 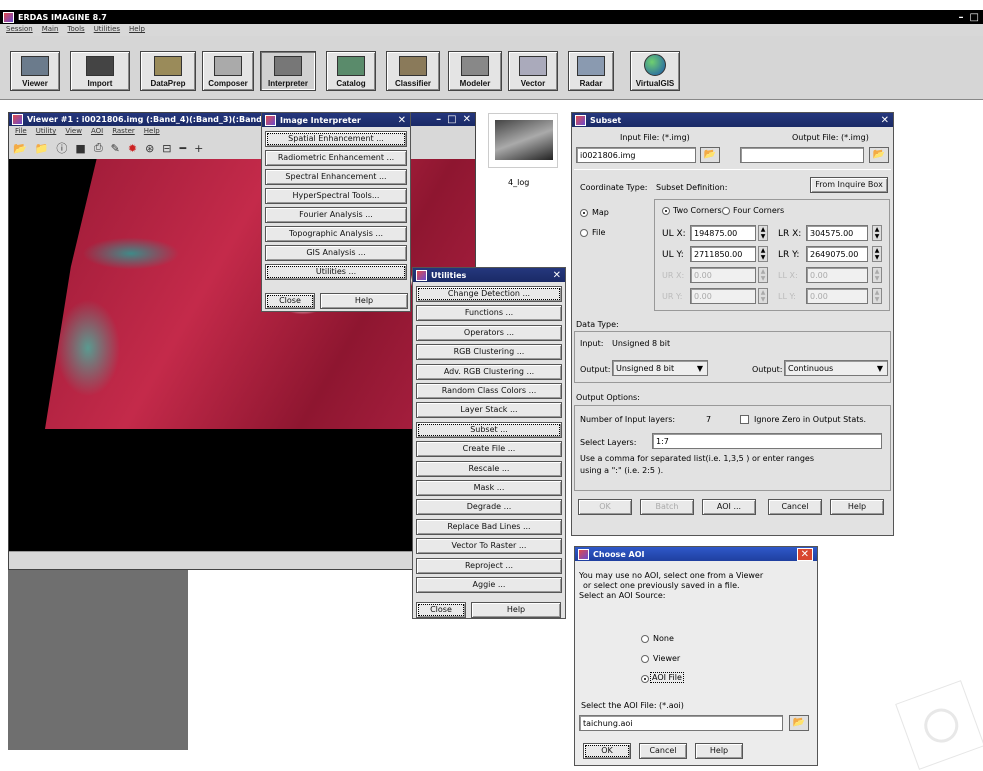 I want to click on aoi-none-radio, so click(x=645, y=639).